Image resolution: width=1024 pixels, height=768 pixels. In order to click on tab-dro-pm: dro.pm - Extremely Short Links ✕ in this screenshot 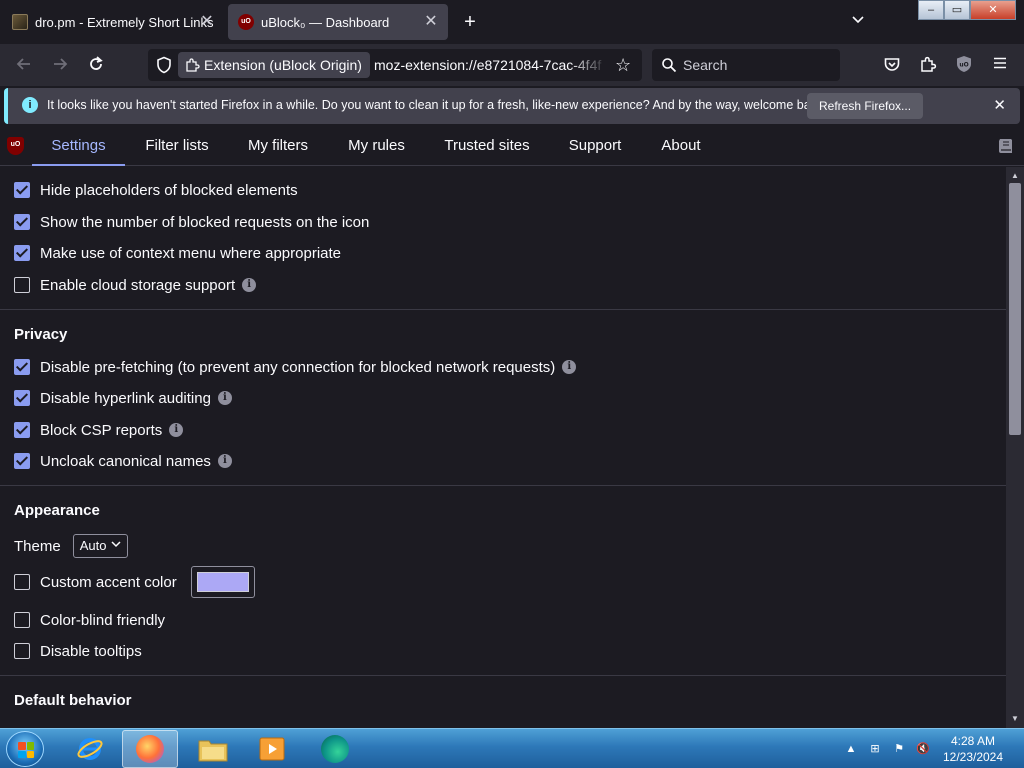, I will do `click(113, 22)`.